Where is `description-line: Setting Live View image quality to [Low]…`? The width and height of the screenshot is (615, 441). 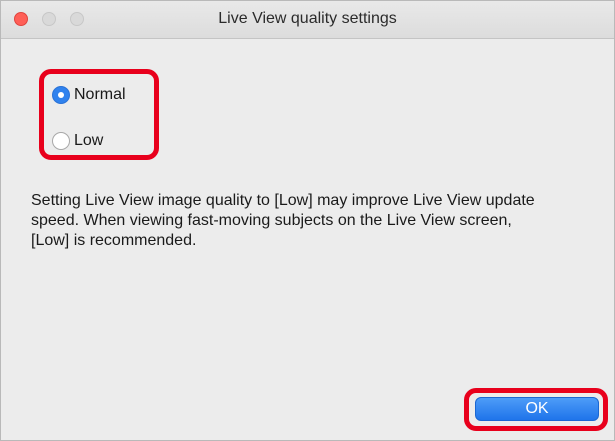 description-line: Setting Live View image quality to [Low]… is located at coordinates (283, 200).